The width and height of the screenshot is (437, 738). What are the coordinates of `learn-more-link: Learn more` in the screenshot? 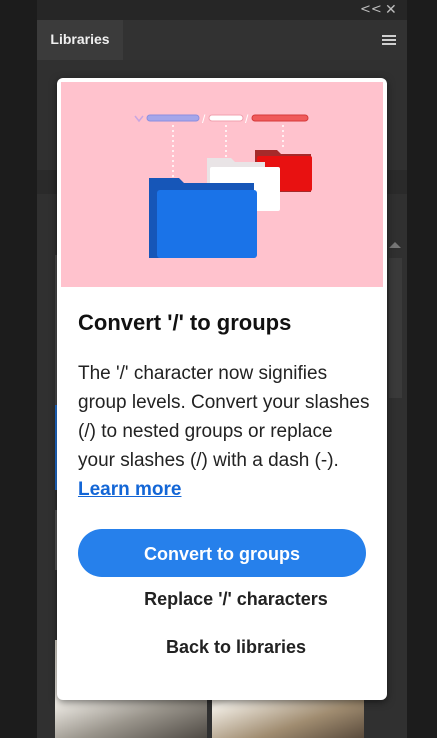 It's located at (129, 489).